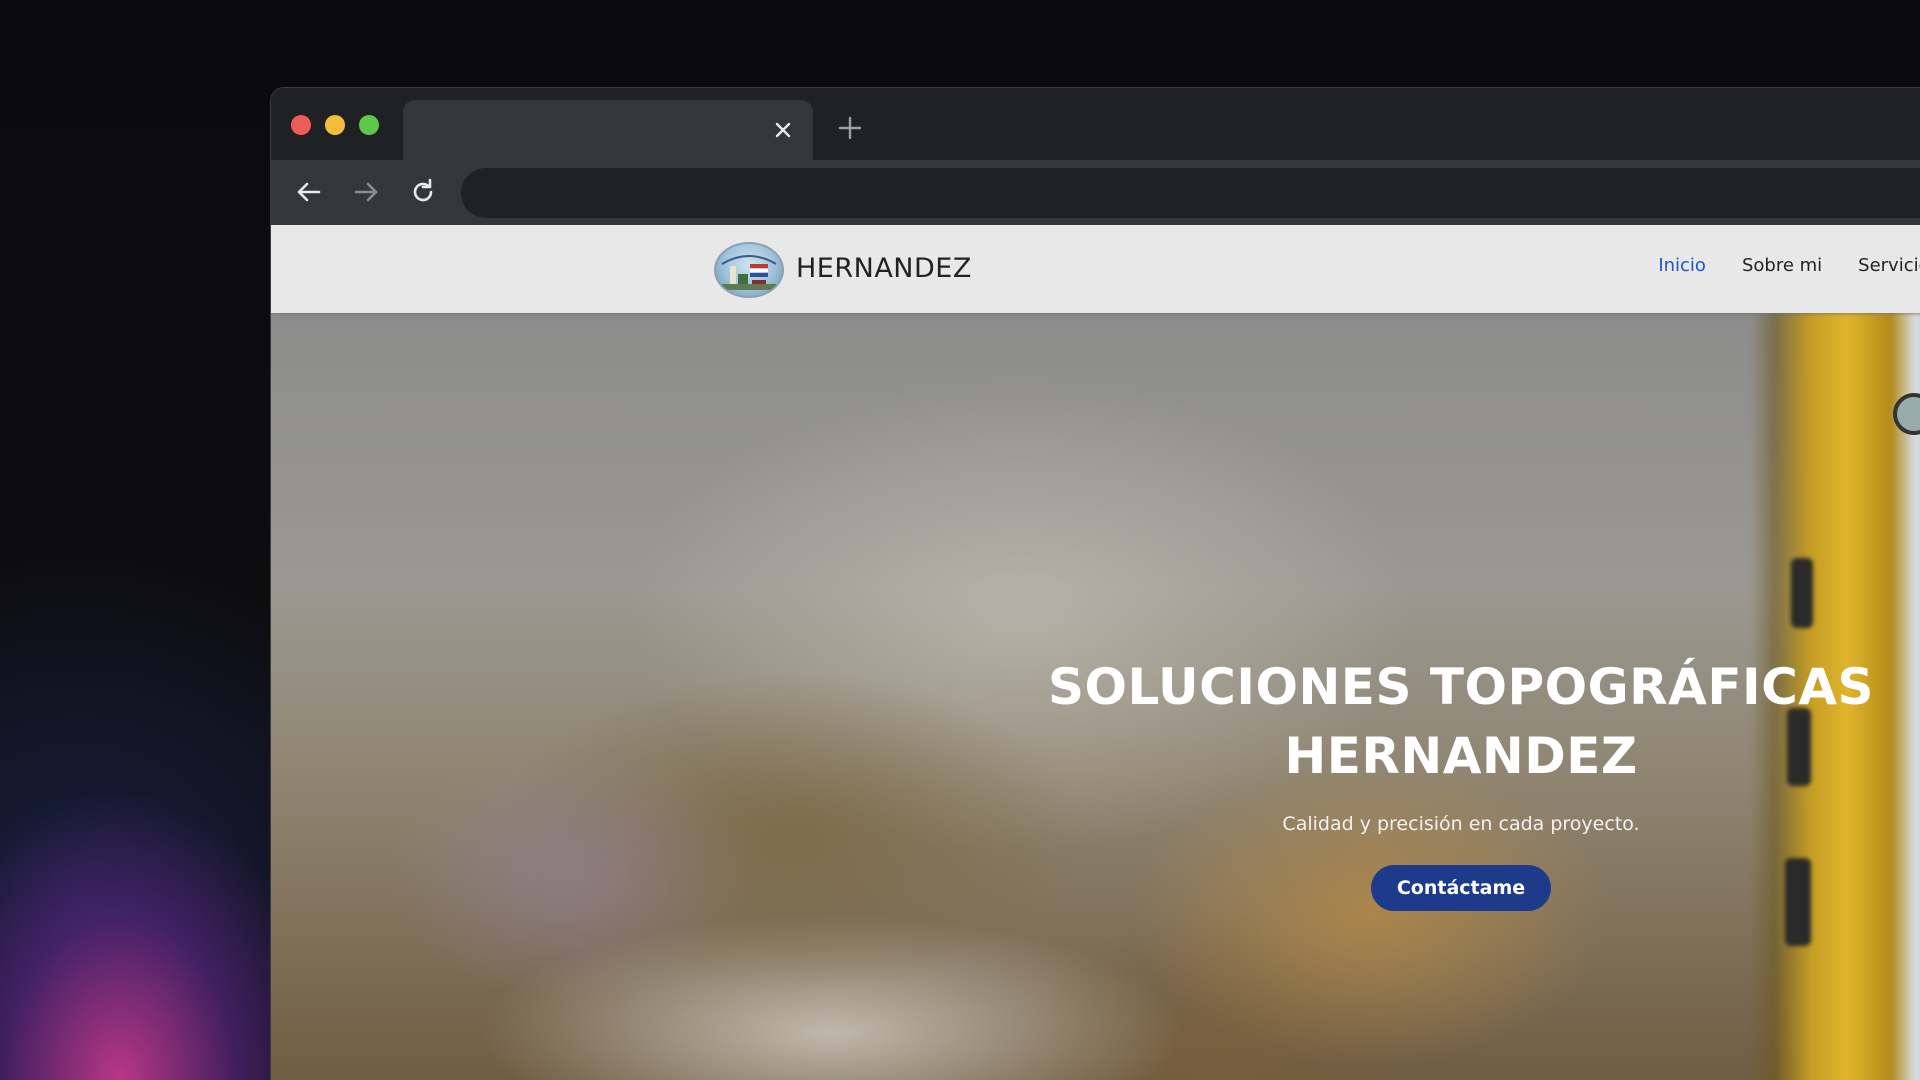  What do you see at coordinates (884, 268) in the screenshot?
I see `brand-name: HERNANDEZ` at bounding box center [884, 268].